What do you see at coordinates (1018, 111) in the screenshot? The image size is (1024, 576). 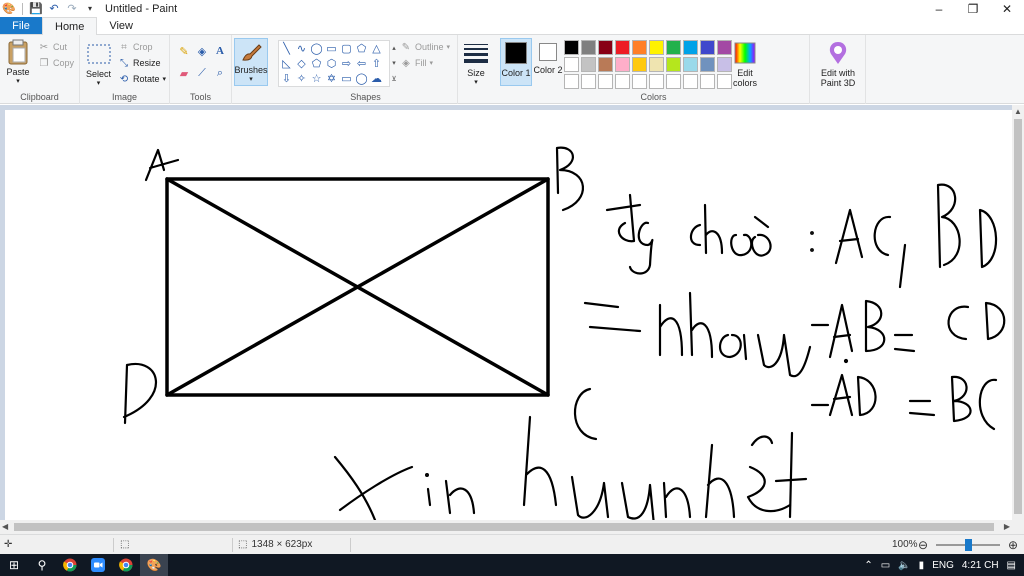 I see `scroll-up-arrow-icon: ▲` at bounding box center [1018, 111].